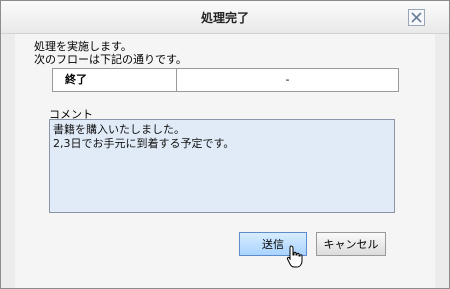 This screenshot has height=289, width=450. I want to click on title-bar: 処理完了, so click(225, 17).